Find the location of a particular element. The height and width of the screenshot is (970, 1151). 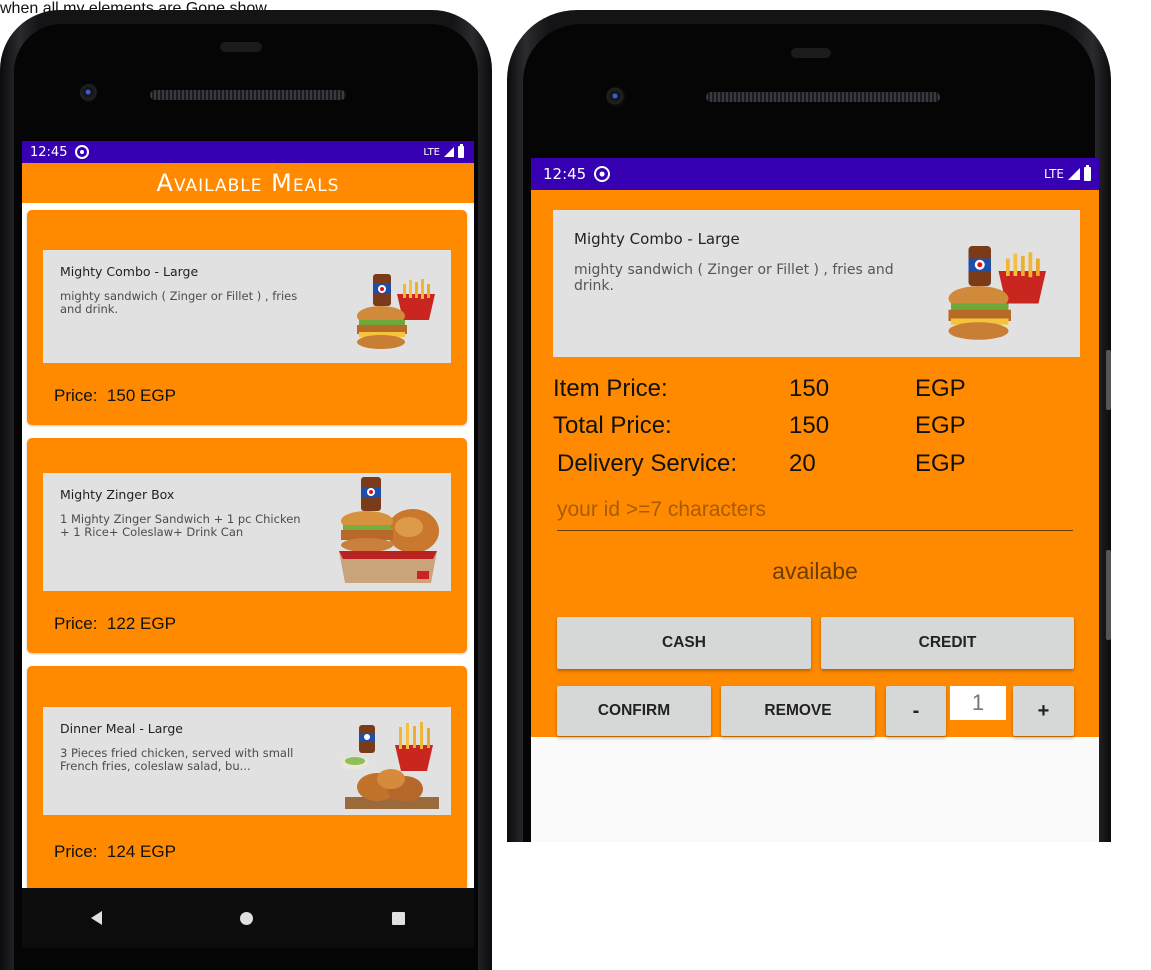

total-price-label: Total Price: is located at coordinates (612, 425).